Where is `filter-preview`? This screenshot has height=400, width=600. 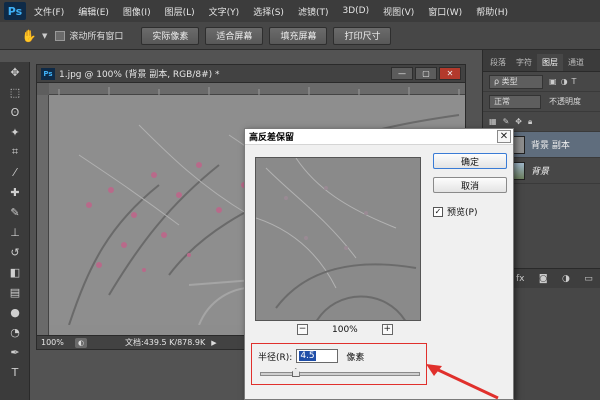
filter-preview is located at coordinates (338, 239).